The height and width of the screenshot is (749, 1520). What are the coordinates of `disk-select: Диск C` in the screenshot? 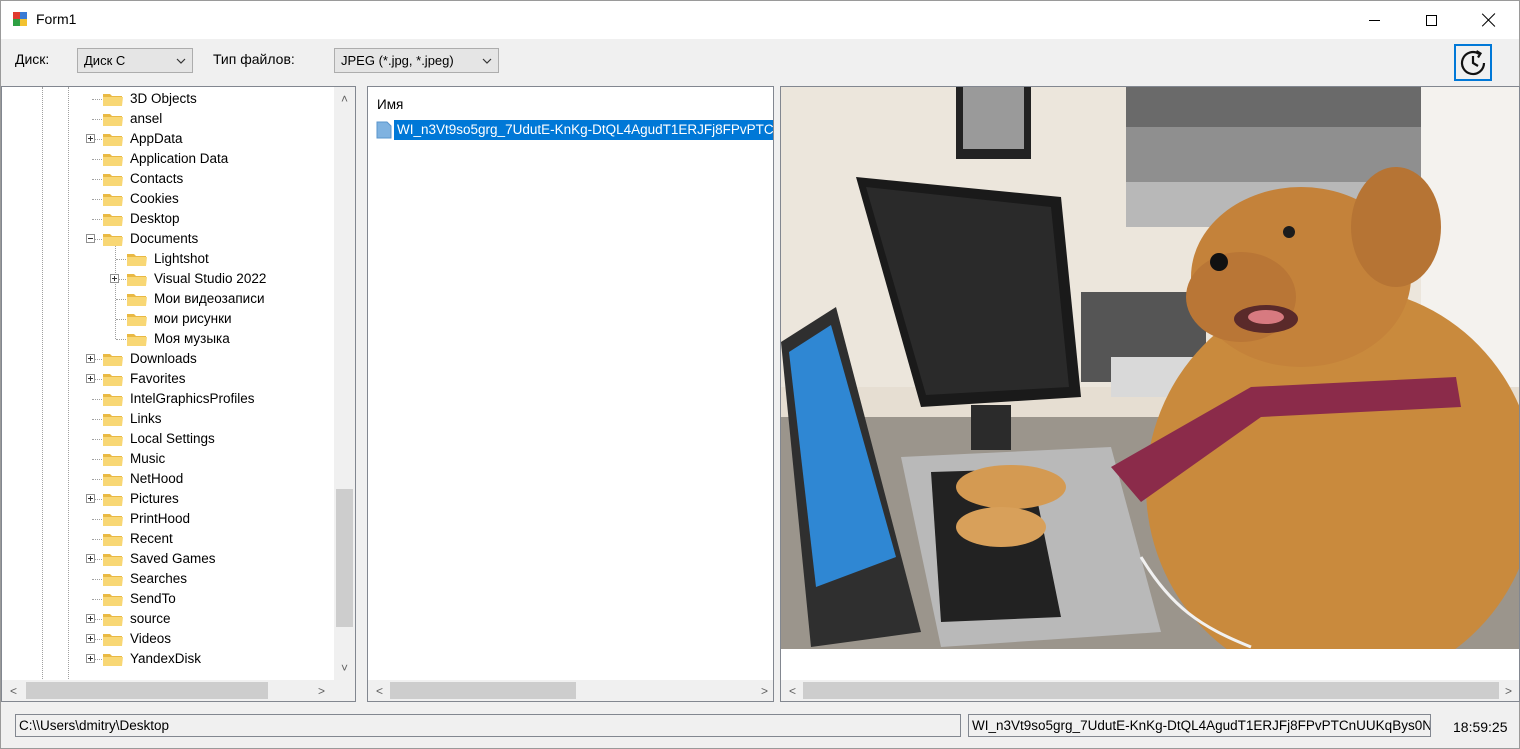 It's located at (135, 60).